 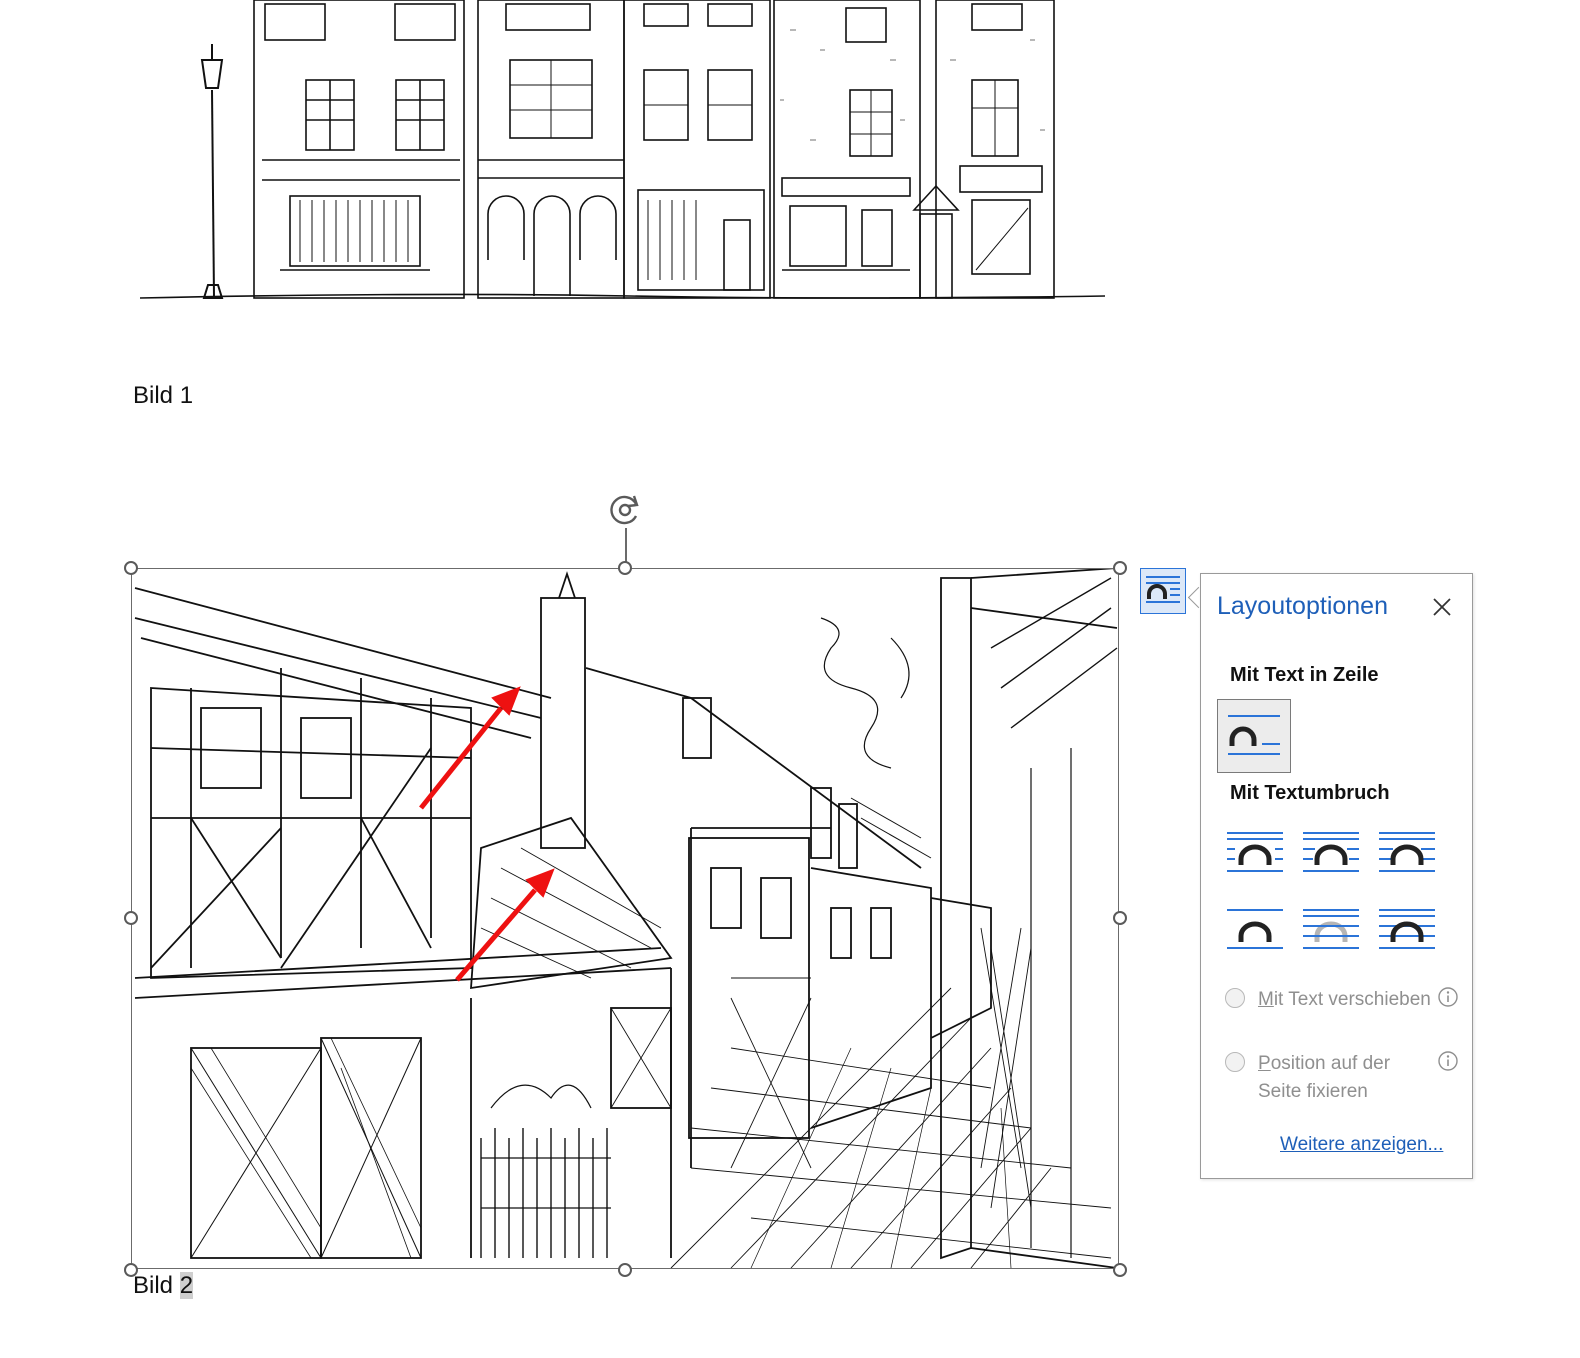 What do you see at coordinates (891, 1128) in the screenshot?
I see `cobblestone-lane` at bounding box center [891, 1128].